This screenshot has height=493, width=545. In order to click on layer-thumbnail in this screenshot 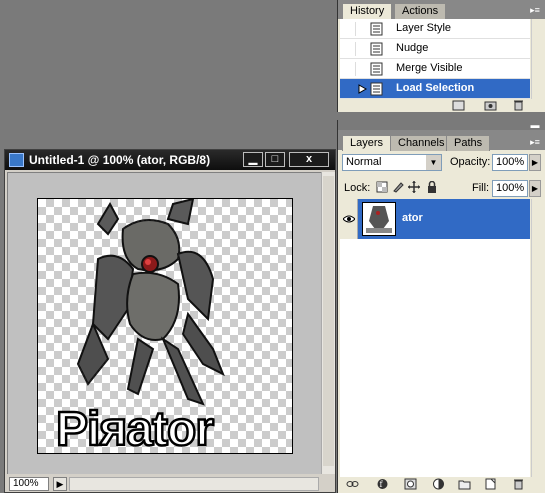, I will do `click(379, 219)`.